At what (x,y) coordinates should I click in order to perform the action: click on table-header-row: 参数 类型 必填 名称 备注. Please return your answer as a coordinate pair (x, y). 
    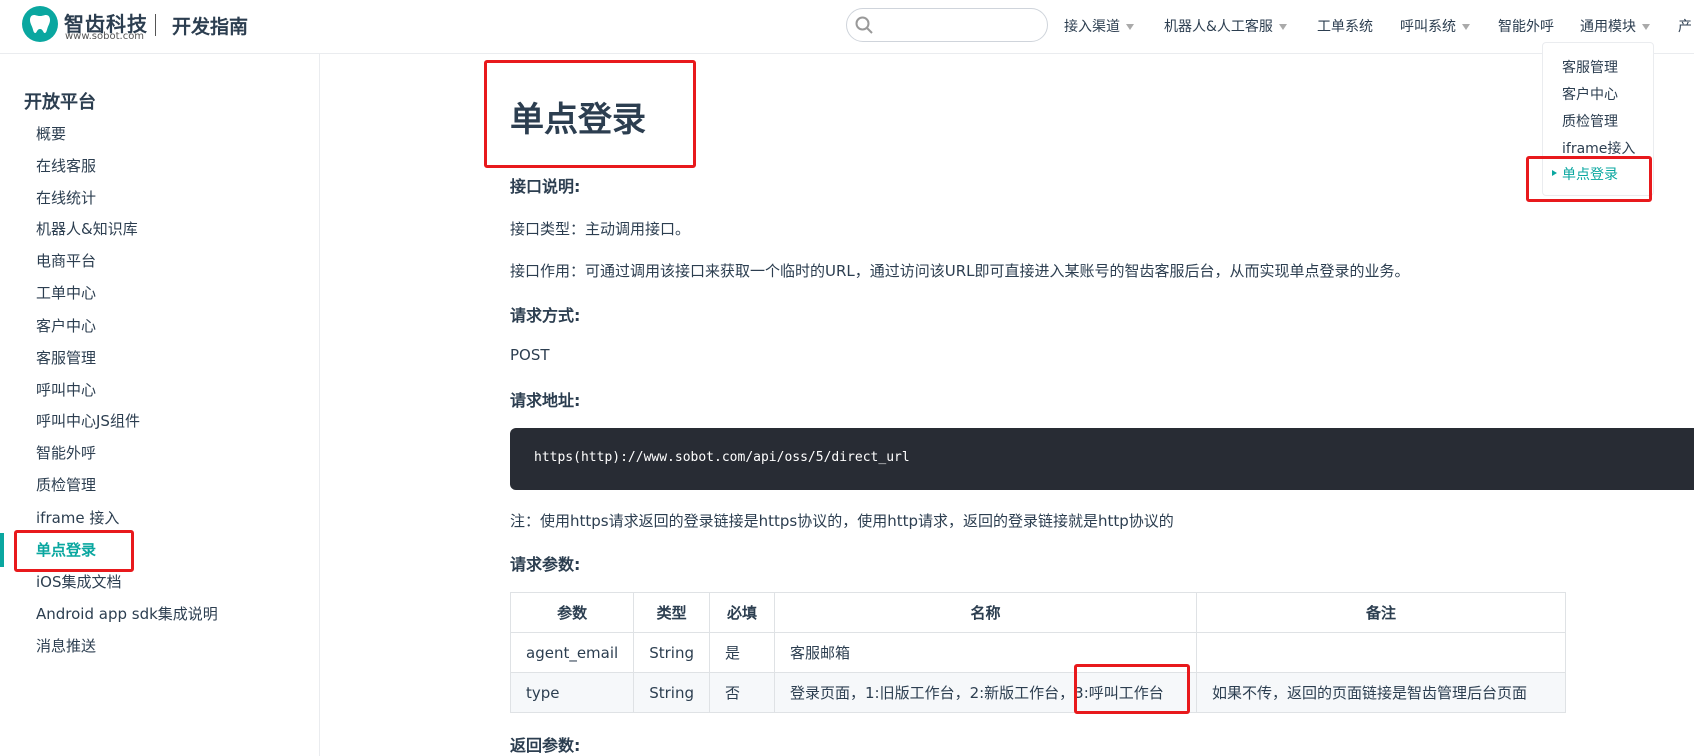
    Looking at the image, I should click on (1037, 612).